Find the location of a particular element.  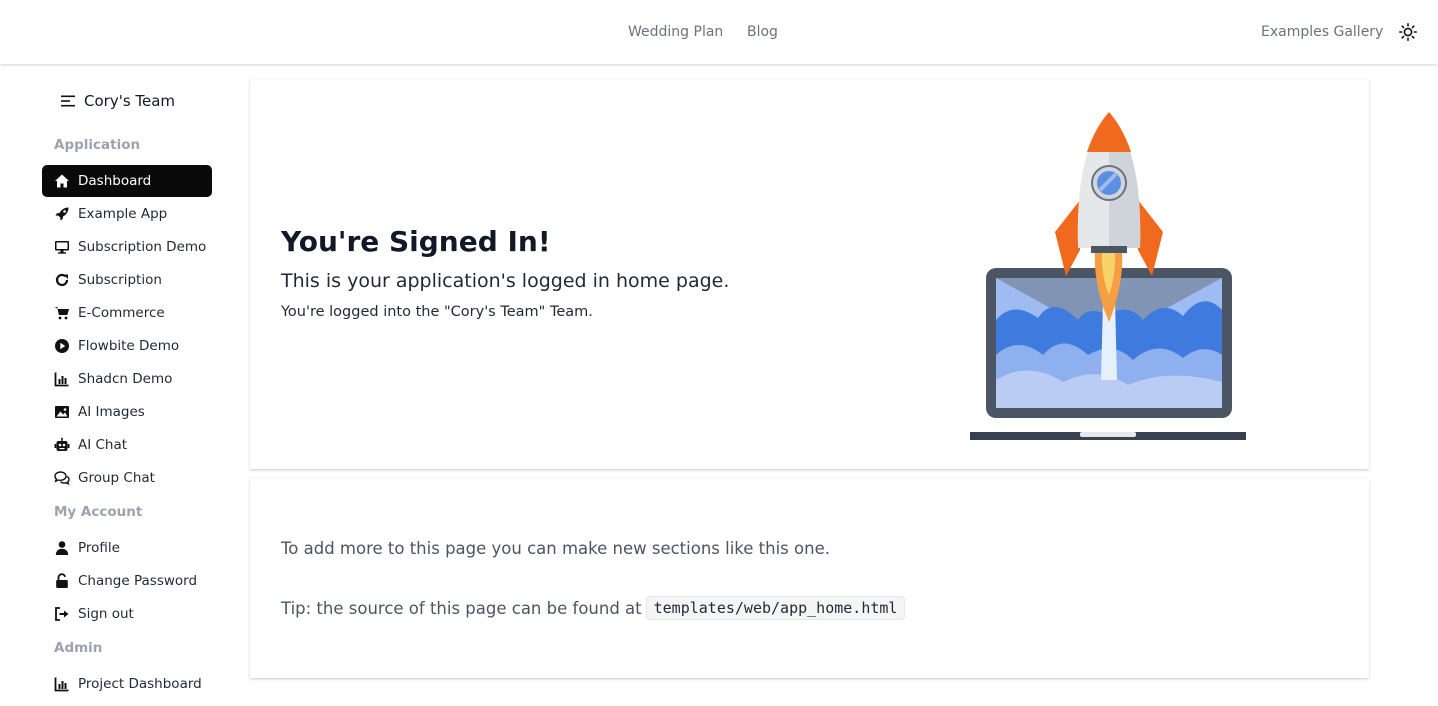

sidebar-item-label: Sign out is located at coordinates (106, 614).